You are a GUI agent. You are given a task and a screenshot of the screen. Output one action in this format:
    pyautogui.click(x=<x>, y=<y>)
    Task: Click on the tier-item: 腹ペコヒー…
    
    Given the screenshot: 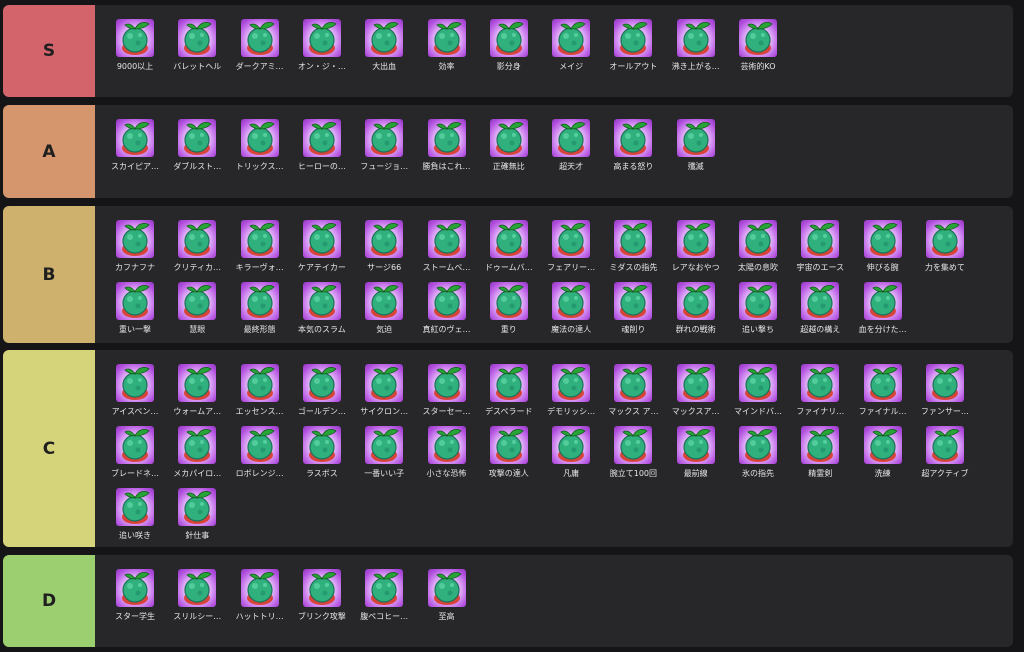 What is the action you would take?
    pyautogui.click(x=384, y=597)
    